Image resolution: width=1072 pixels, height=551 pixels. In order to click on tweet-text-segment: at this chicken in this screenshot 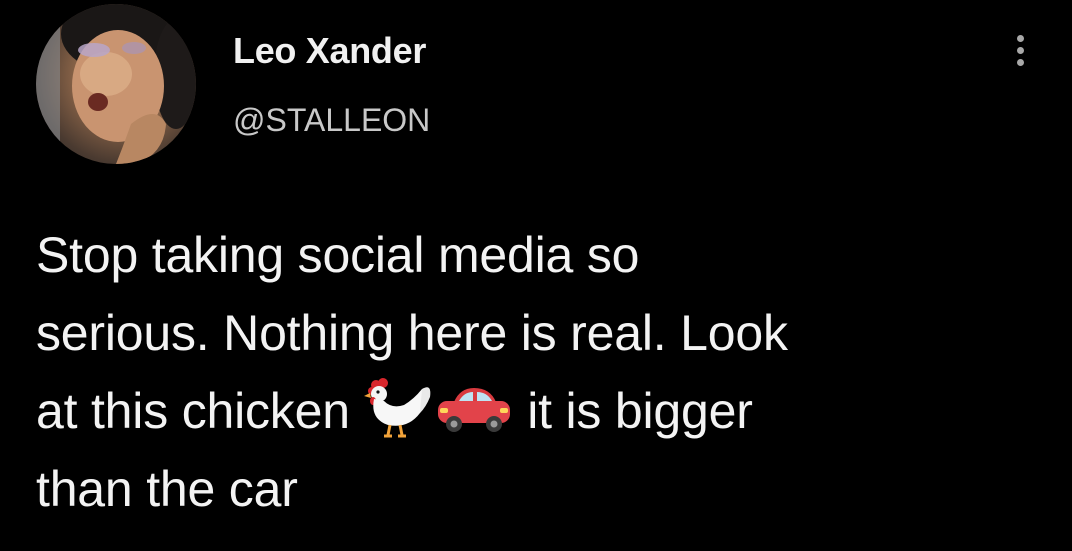, I will do `click(200, 411)`.